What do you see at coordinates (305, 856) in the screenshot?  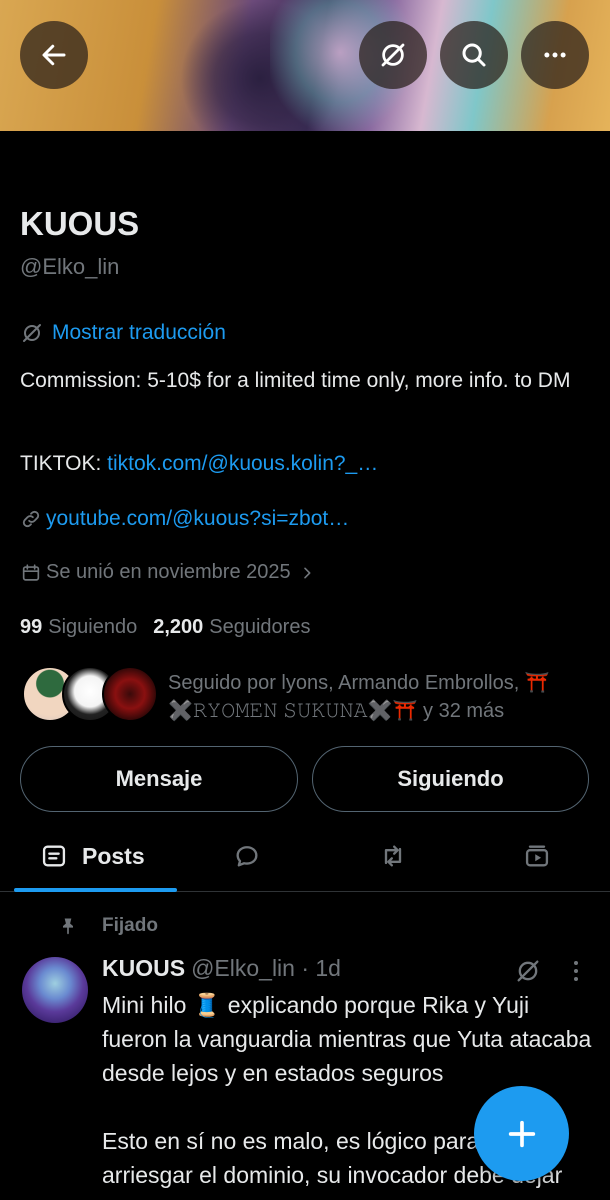 I see `profile-tabs: Posts` at bounding box center [305, 856].